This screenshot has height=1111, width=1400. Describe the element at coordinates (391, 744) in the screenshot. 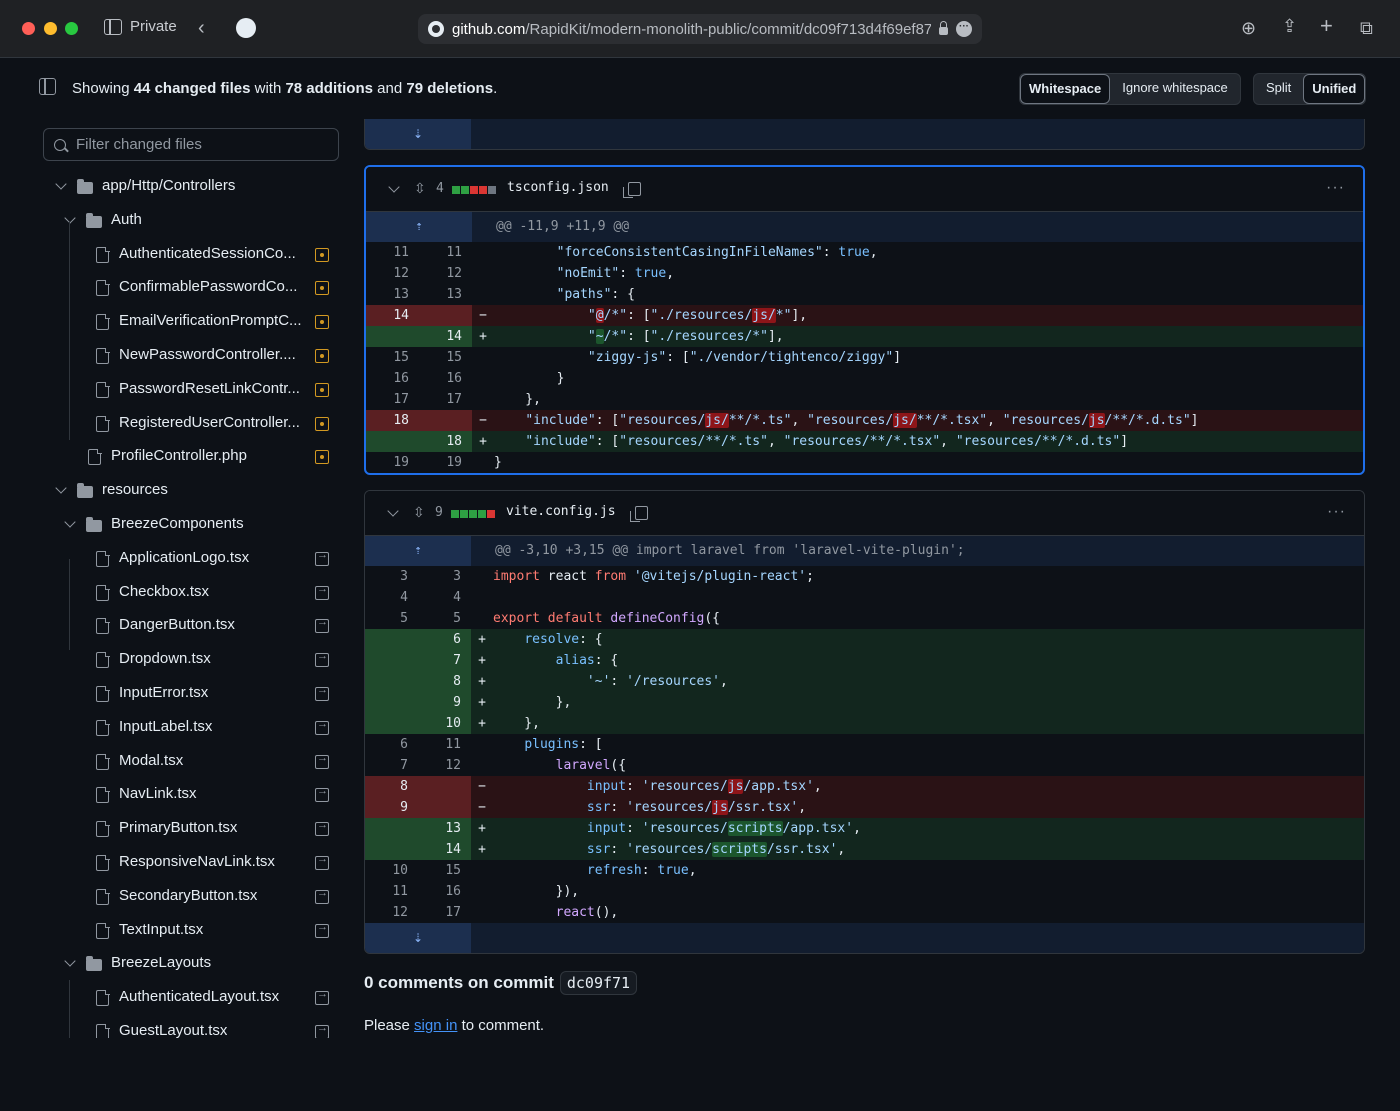

I see `old-line-number: 6` at that location.